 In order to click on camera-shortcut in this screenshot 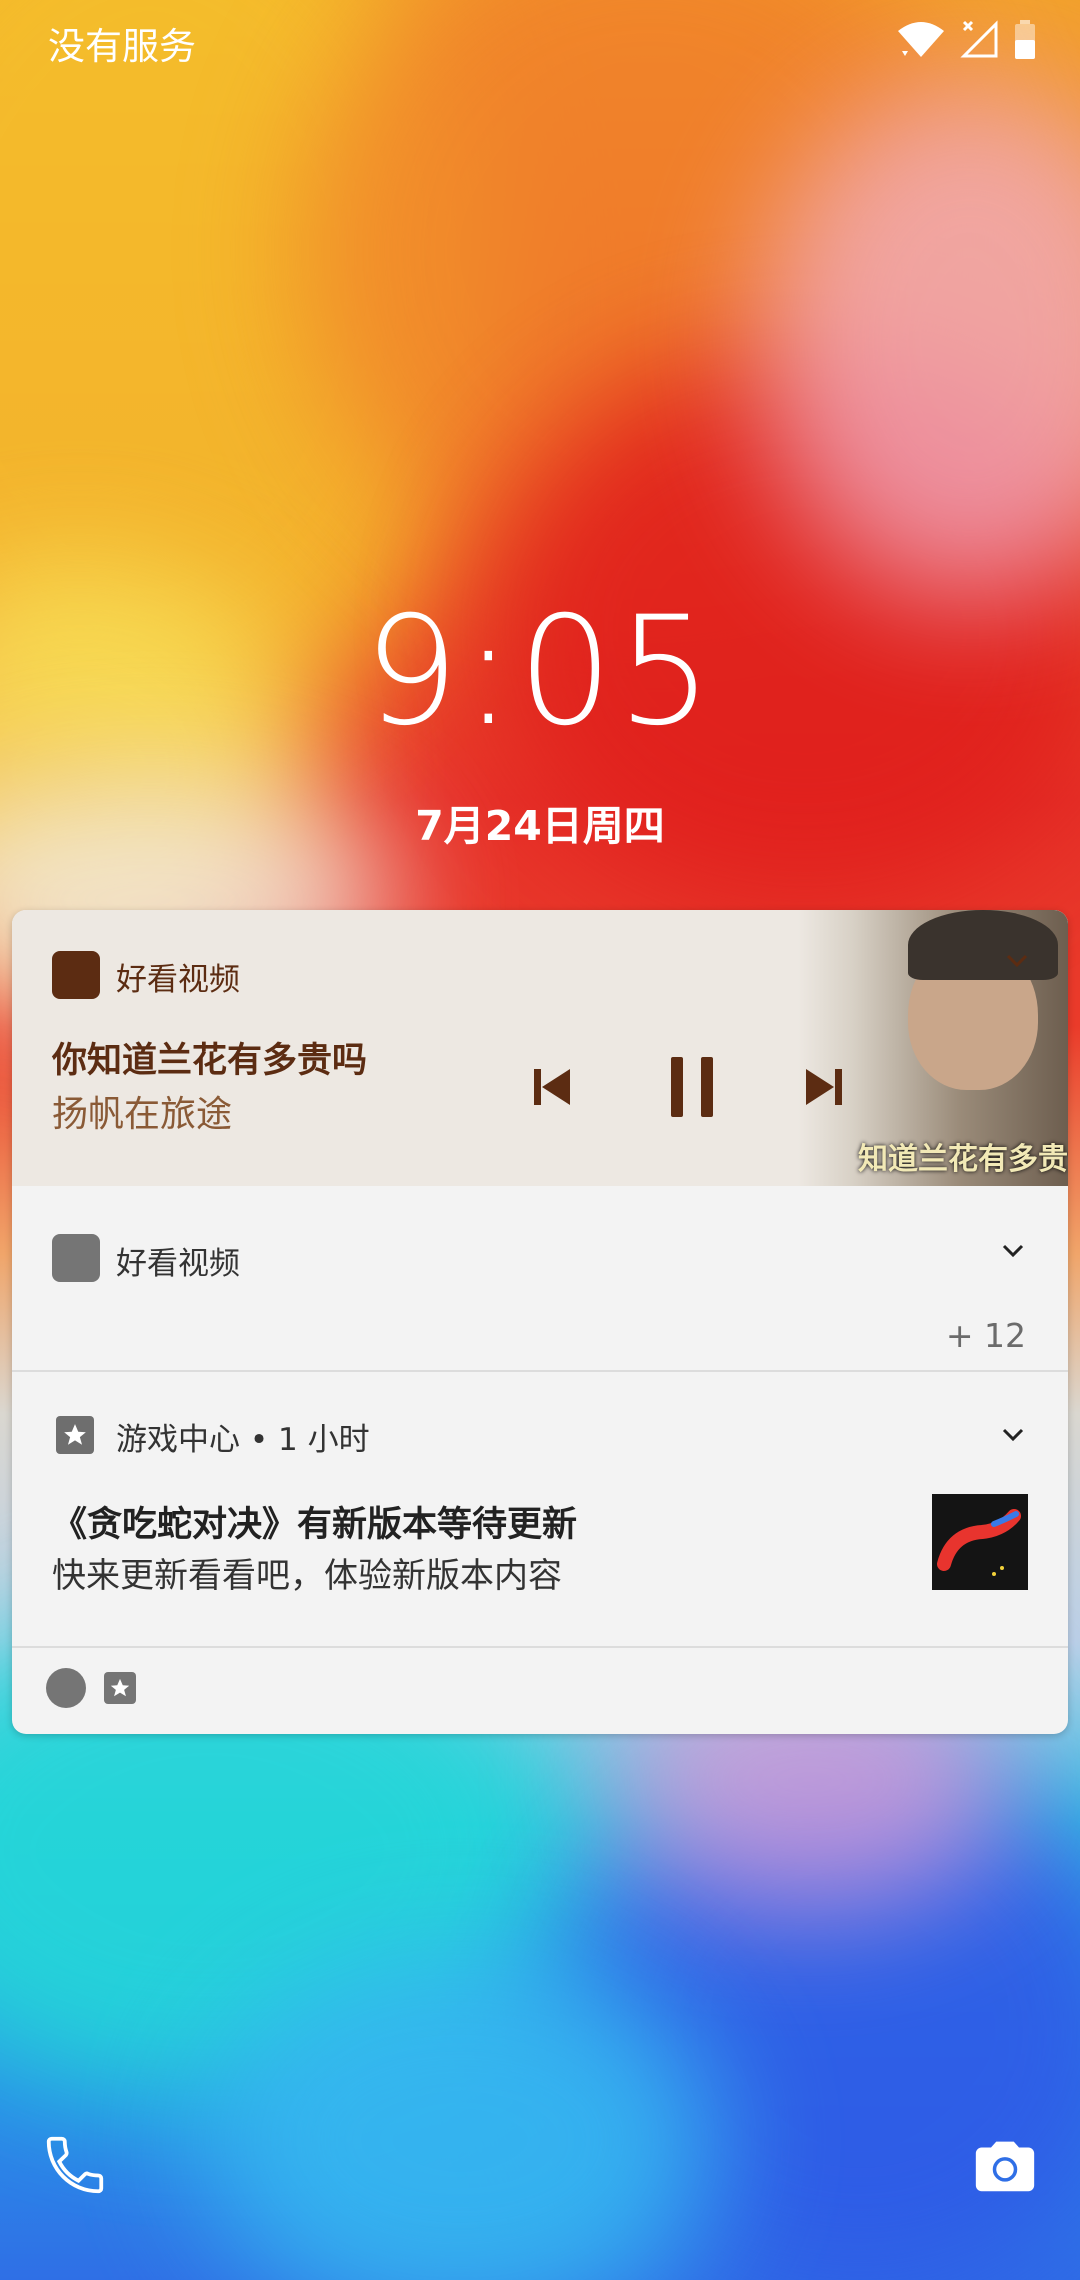, I will do `click(1005, 2165)`.